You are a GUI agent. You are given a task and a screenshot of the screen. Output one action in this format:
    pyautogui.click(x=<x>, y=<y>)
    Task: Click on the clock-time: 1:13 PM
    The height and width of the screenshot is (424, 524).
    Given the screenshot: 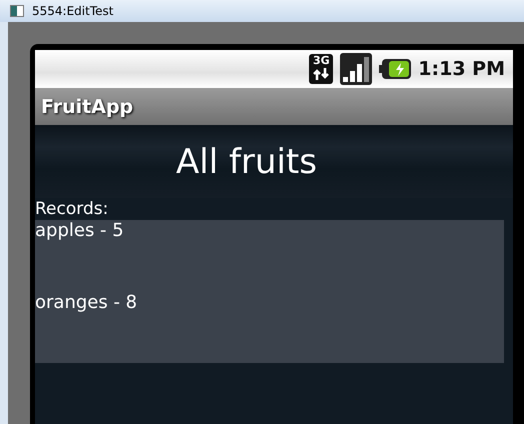 What is the action you would take?
    pyautogui.click(x=461, y=69)
    